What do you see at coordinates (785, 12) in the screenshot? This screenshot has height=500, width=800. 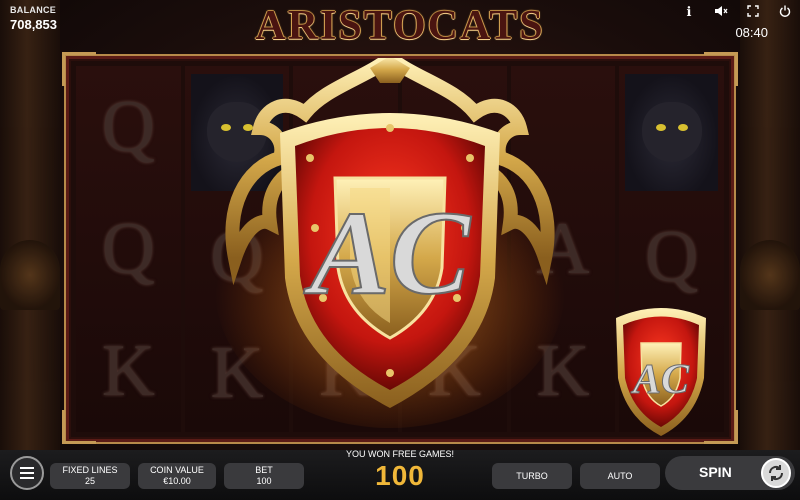 I see `power-icon` at bounding box center [785, 12].